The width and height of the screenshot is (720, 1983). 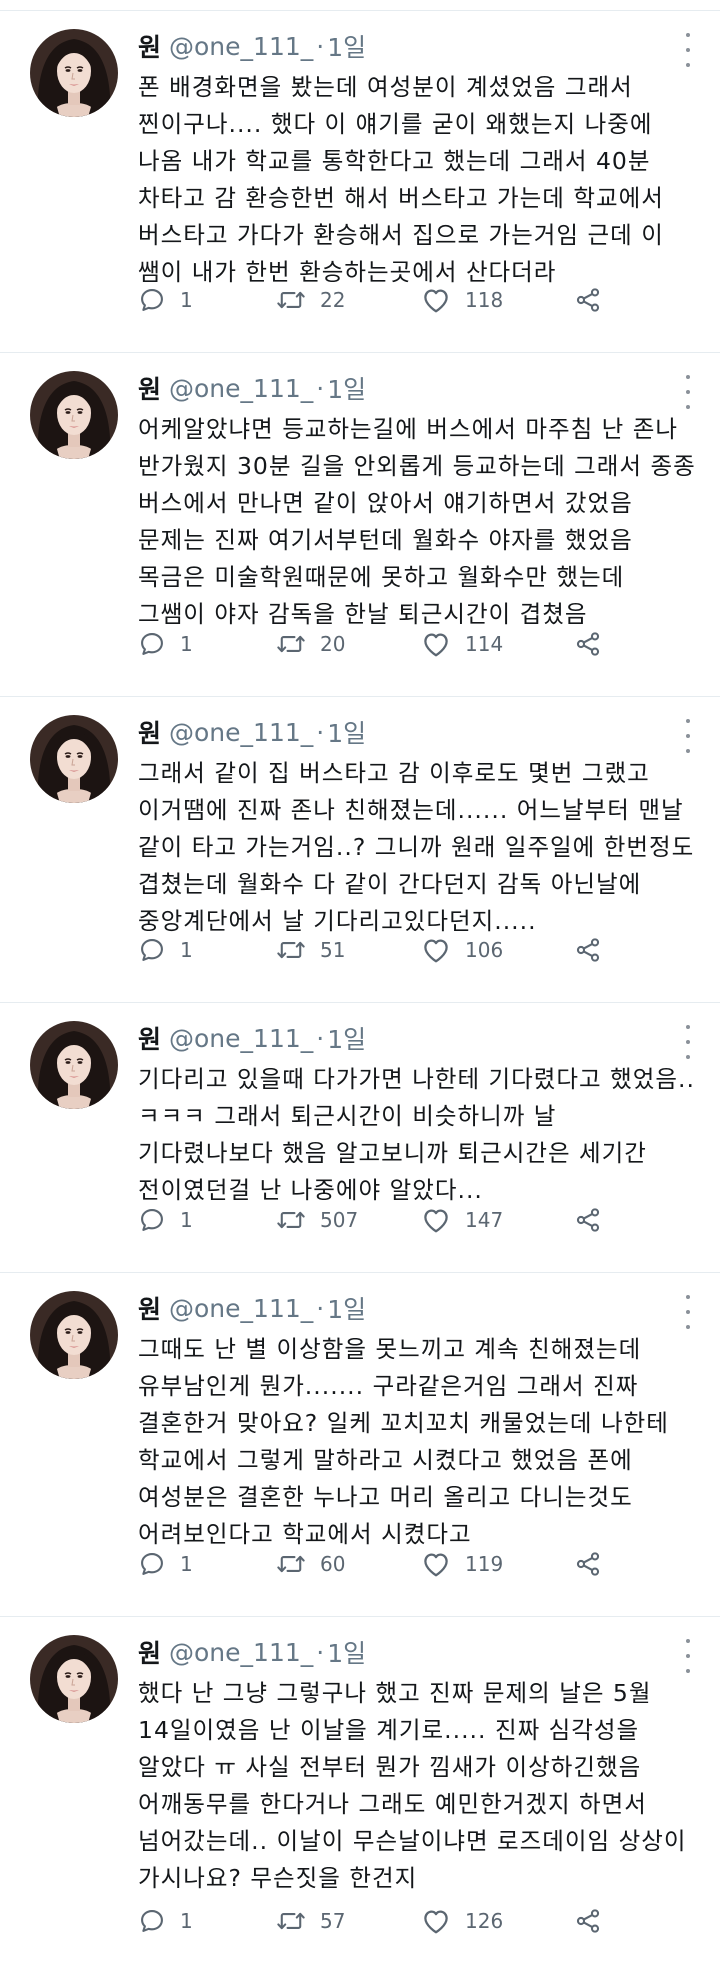 I want to click on retweet-button: 507, so click(x=317, y=1220).